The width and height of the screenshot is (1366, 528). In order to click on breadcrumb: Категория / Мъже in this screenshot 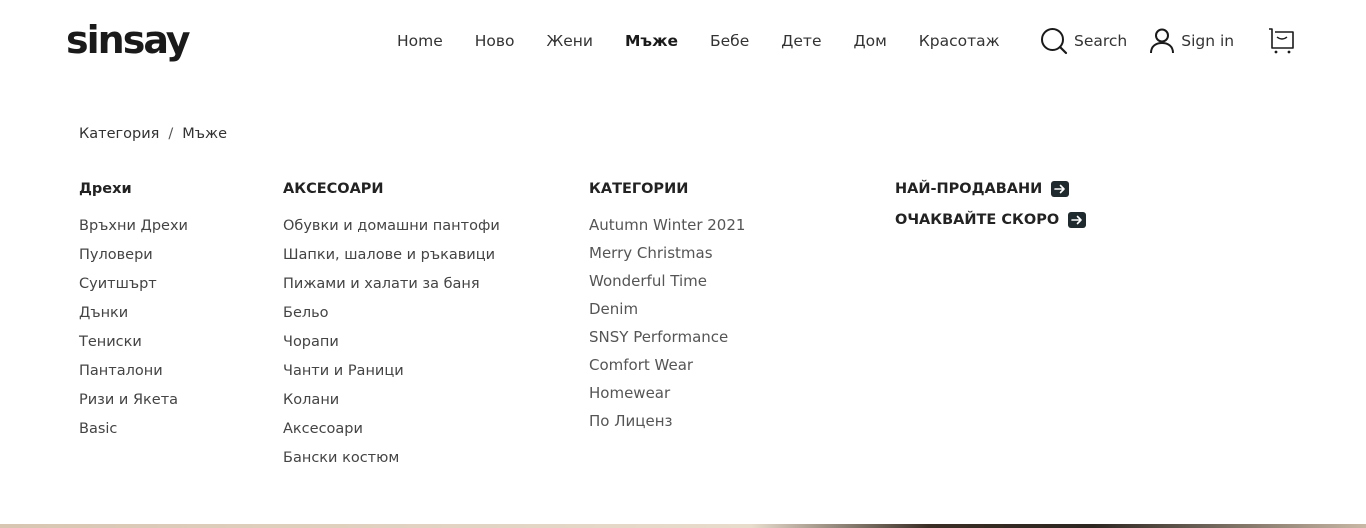, I will do `click(153, 134)`.